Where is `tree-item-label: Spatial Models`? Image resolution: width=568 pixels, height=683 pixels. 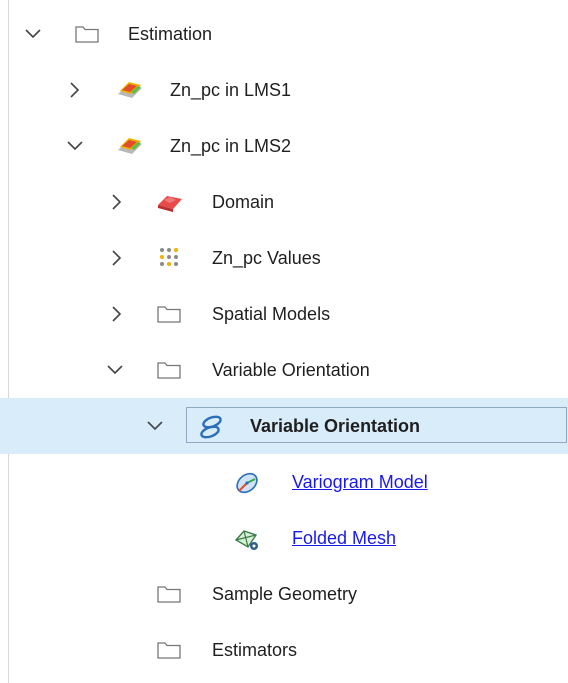
tree-item-label: Spatial Models is located at coordinates (271, 314).